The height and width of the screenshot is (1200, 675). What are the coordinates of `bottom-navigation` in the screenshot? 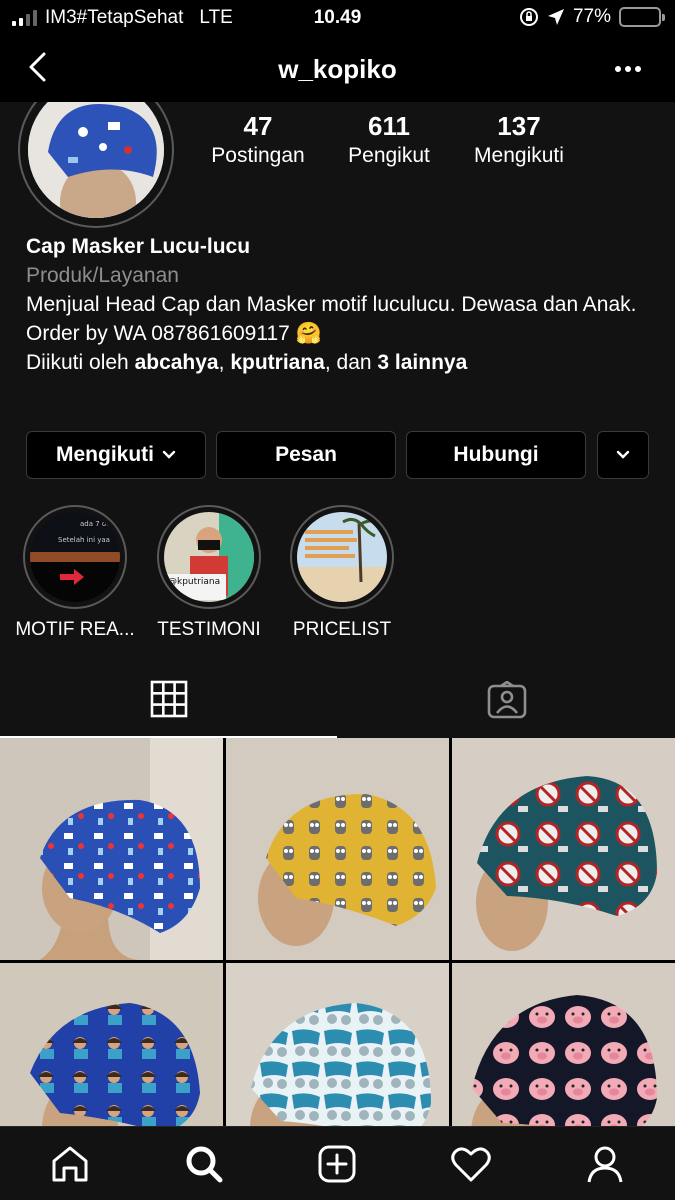 It's located at (337, 1163).